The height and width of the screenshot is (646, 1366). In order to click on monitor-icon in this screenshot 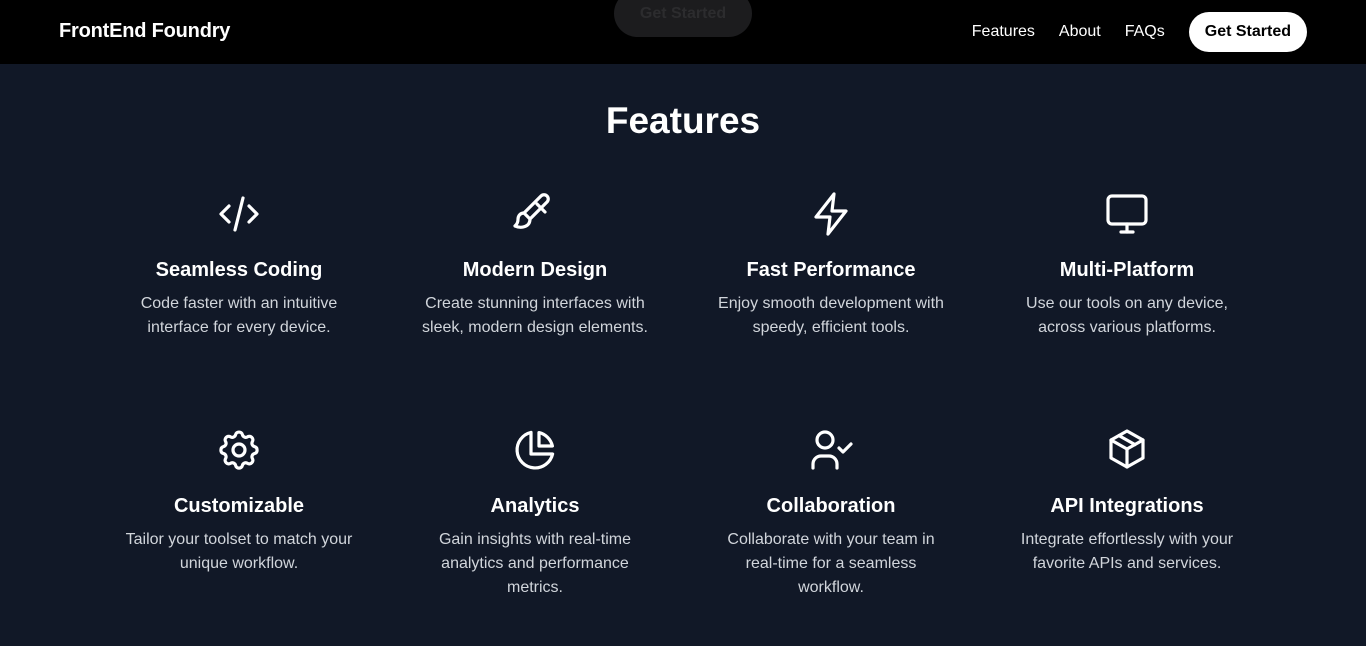, I will do `click(1127, 214)`.